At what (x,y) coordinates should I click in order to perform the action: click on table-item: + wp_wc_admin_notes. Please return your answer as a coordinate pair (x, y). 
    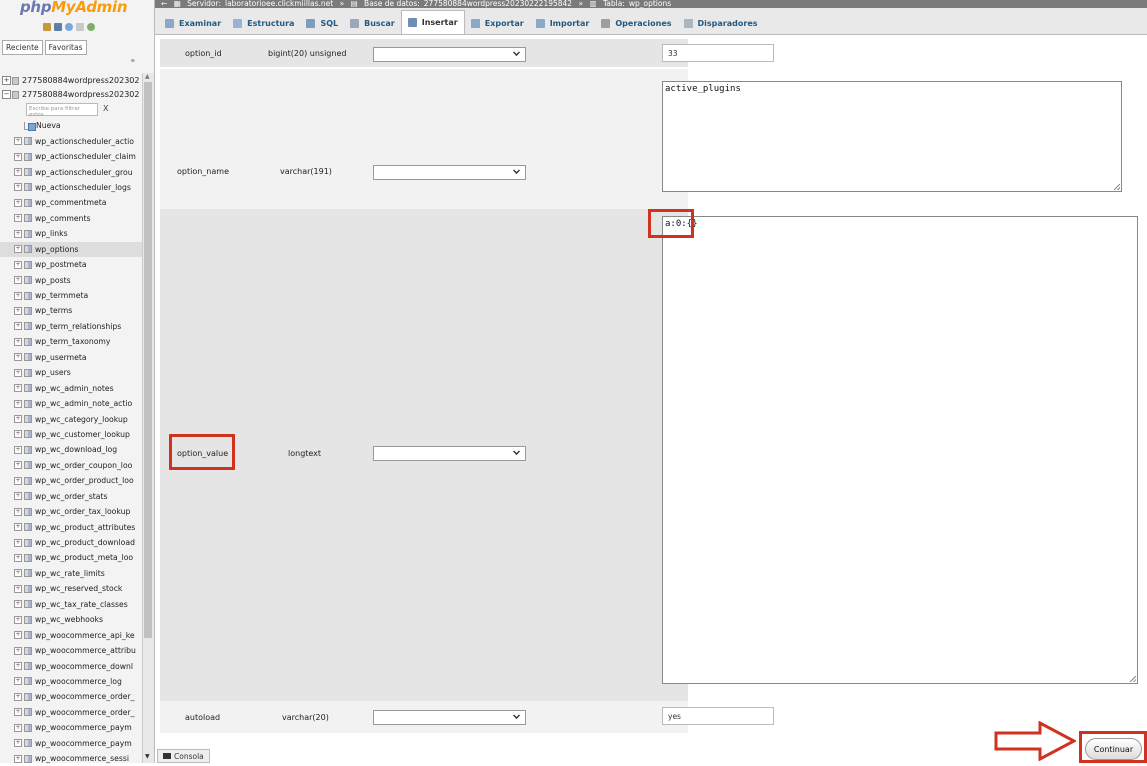
    Looking at the image, I should click on (71, 387).